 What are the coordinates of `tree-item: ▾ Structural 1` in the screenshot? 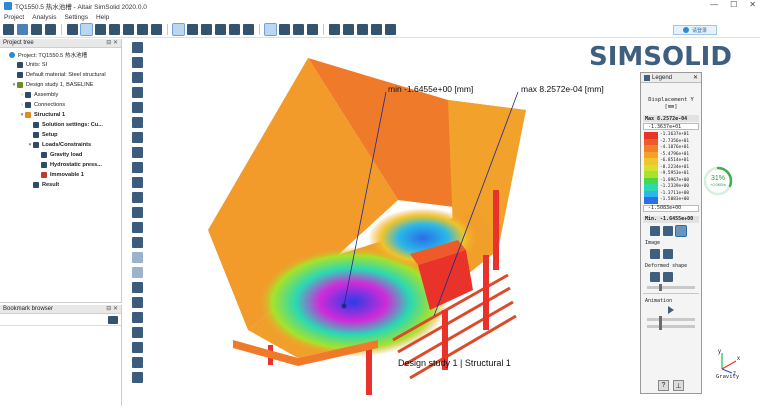 It's located at (60, 115).